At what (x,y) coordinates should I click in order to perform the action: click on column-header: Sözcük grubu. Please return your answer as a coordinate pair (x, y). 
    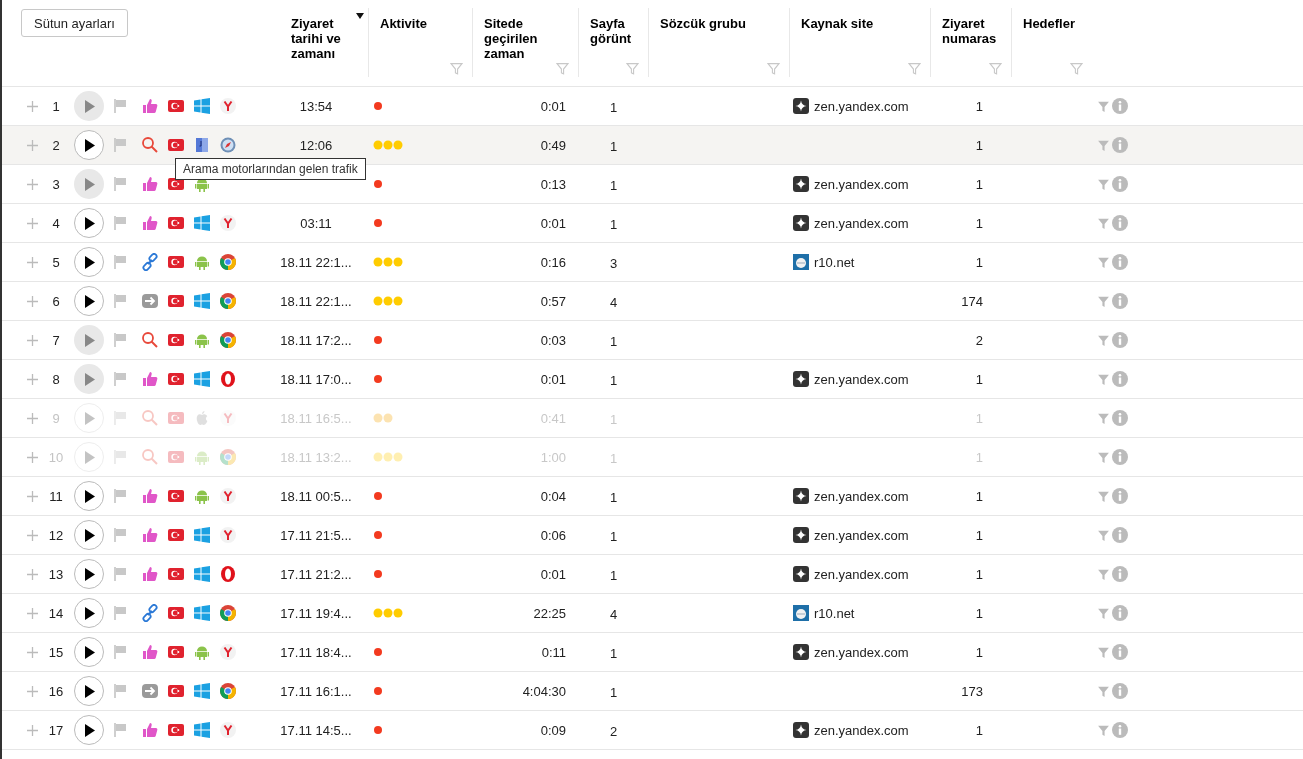
    Looking at the image, I should click on (718, 23).